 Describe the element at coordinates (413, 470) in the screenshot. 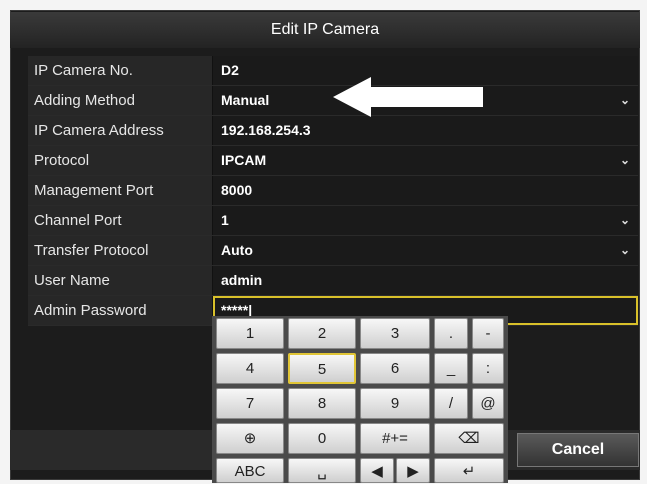

I see `arrow-right-key-icon: ▶` at that location.